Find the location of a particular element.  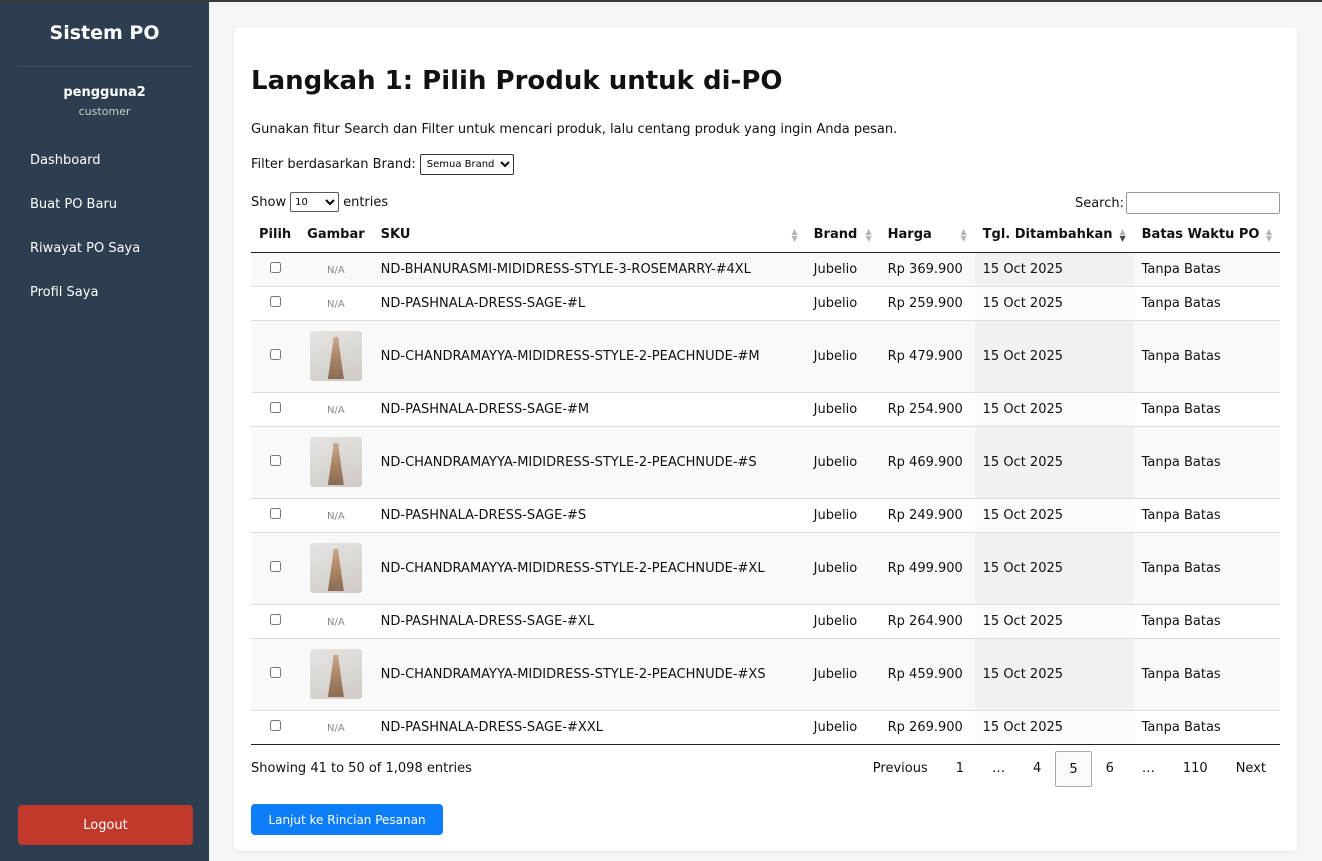

page-title: Langkah 1: Pilih Produk untuk di-PO is located at coordinates (517, 81).